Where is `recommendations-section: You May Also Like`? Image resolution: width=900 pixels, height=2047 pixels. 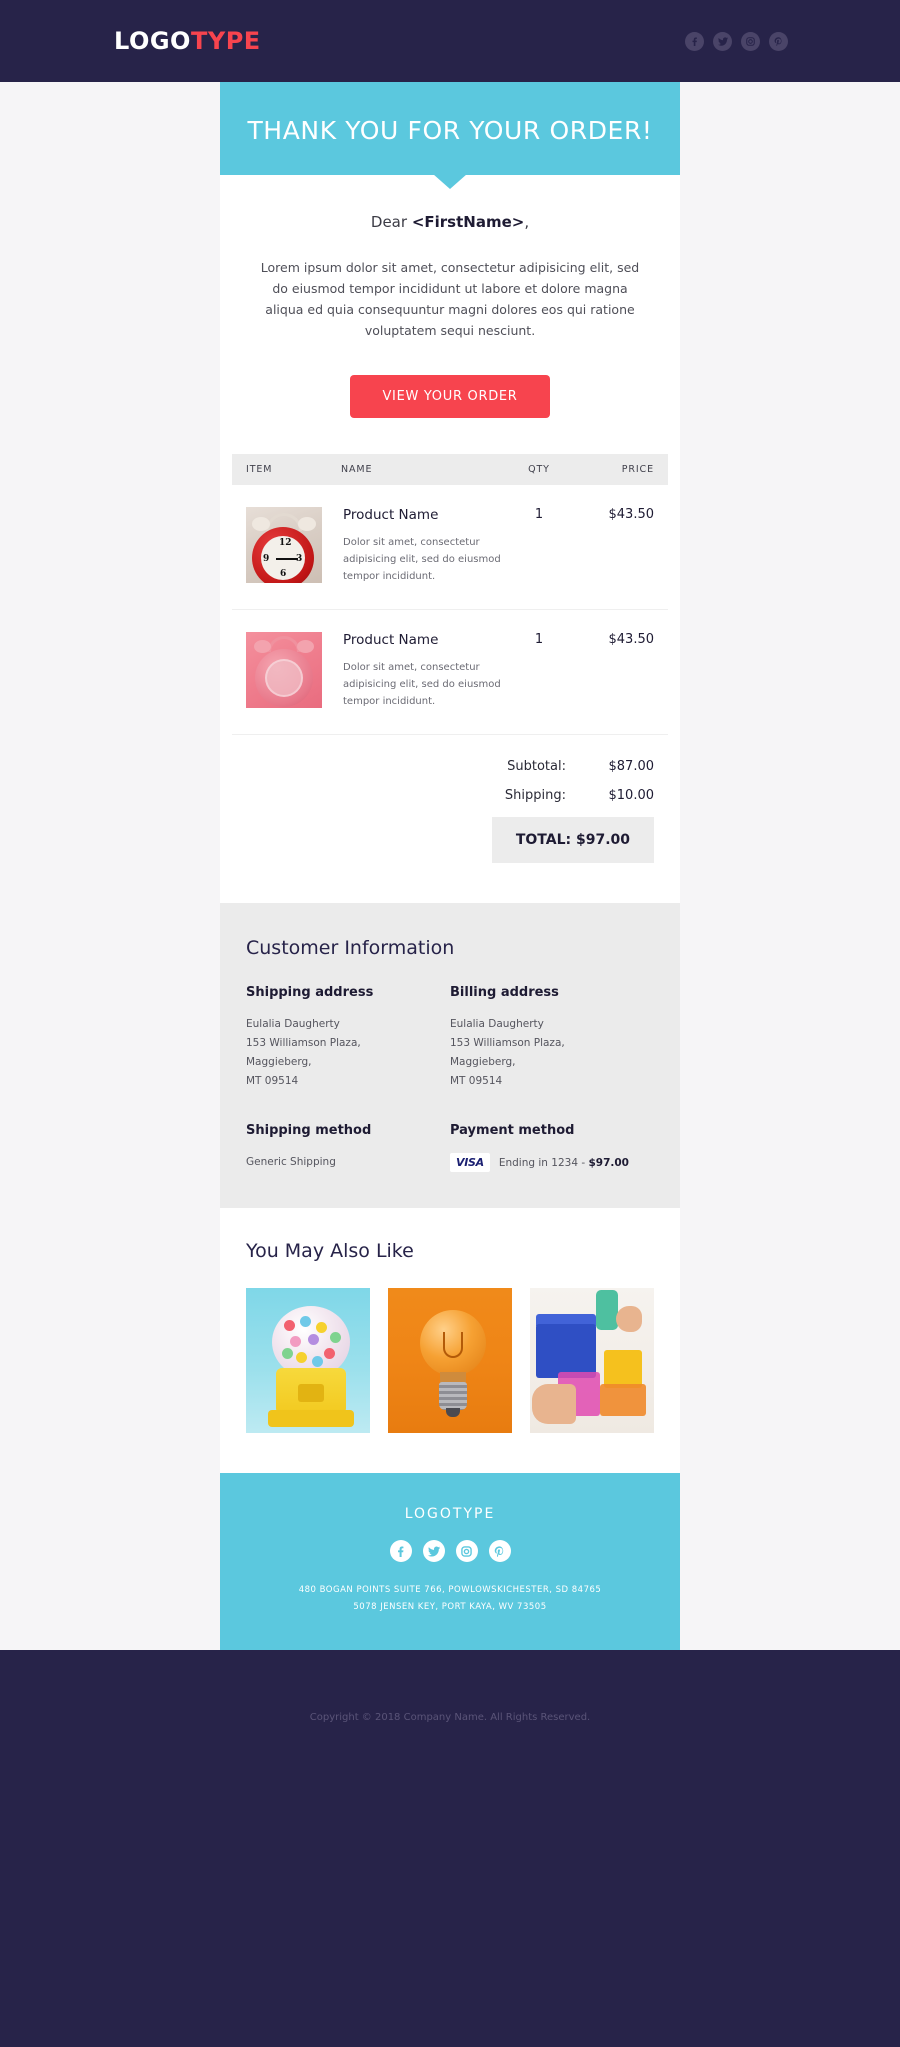 recommendations-section: You May Also Like is located at coordinates (450, 1340).